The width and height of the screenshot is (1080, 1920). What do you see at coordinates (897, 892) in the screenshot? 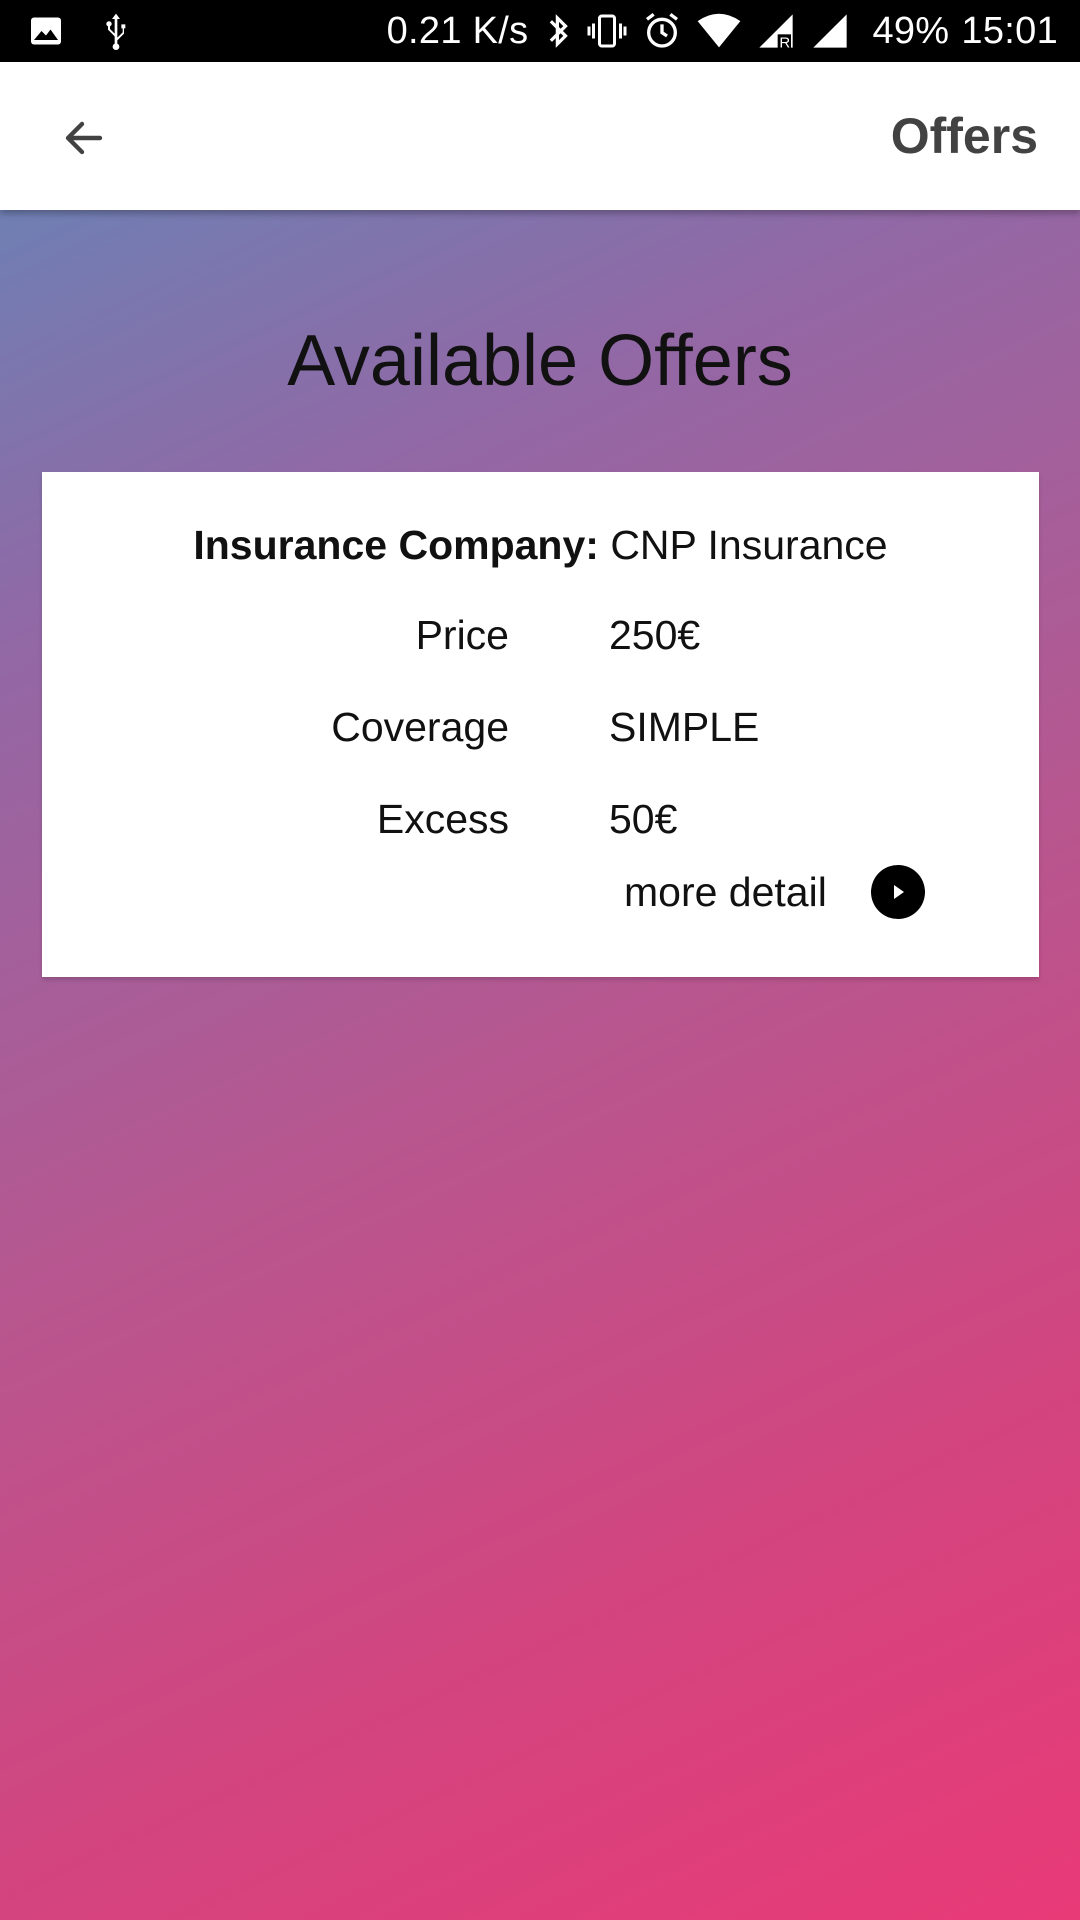
I see `play-circle-icon` at bounding box center [897, 892].